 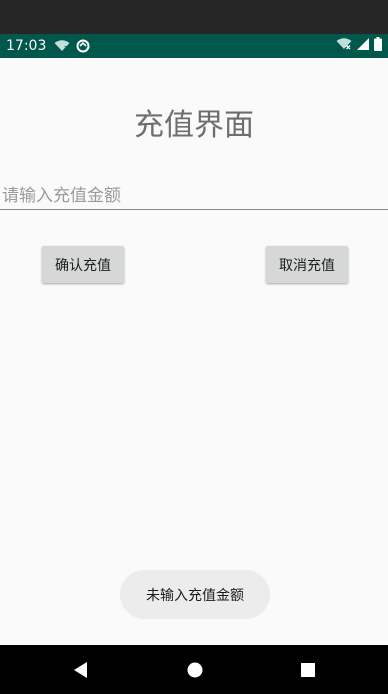 What do you see at coordinates (378, 46) in the screenshot?
I see `battery-icon` at bounding box center [378, 46].